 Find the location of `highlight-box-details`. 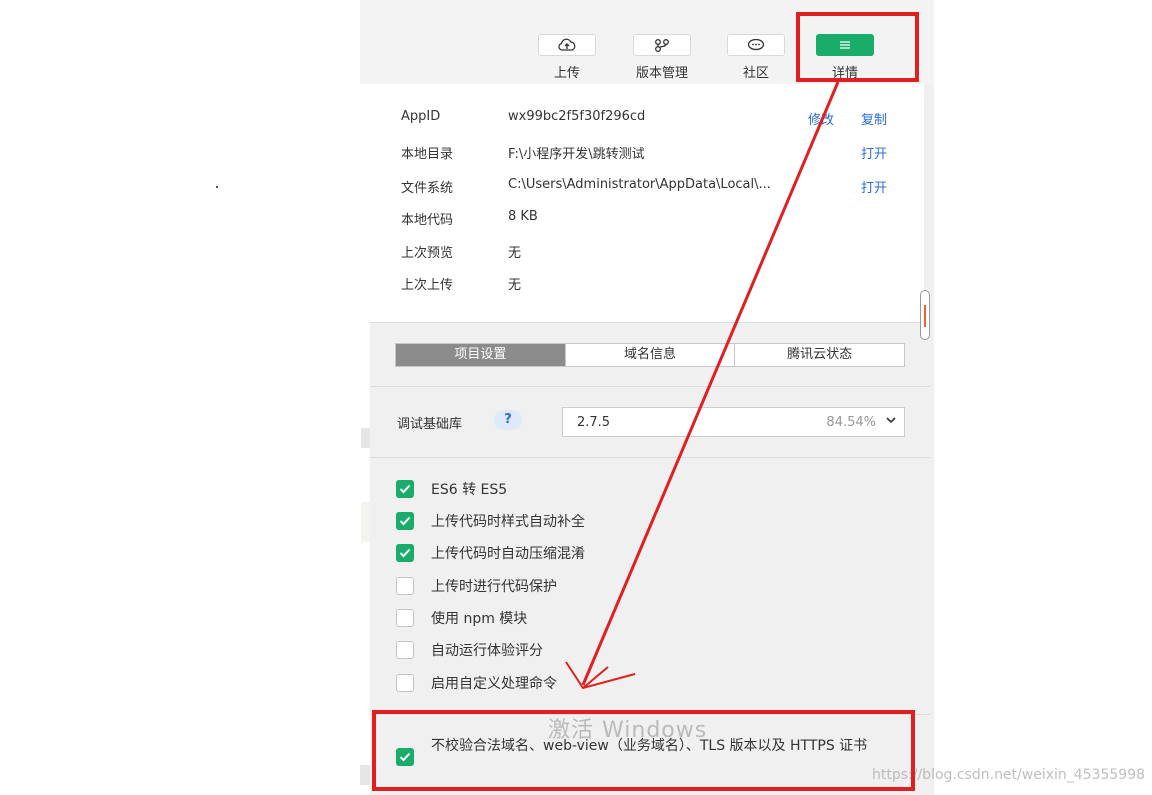

highlight-box-details is located at coordinates (857, 47).